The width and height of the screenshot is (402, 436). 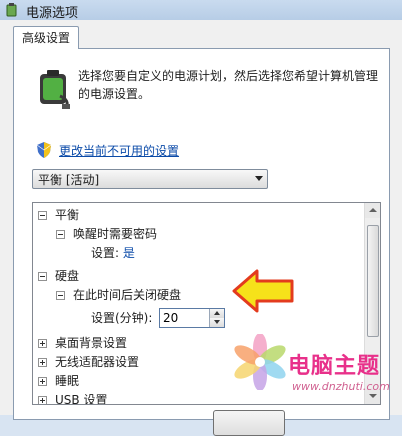 I want to click on scroll-up-icon, so click(x=372, y=210).